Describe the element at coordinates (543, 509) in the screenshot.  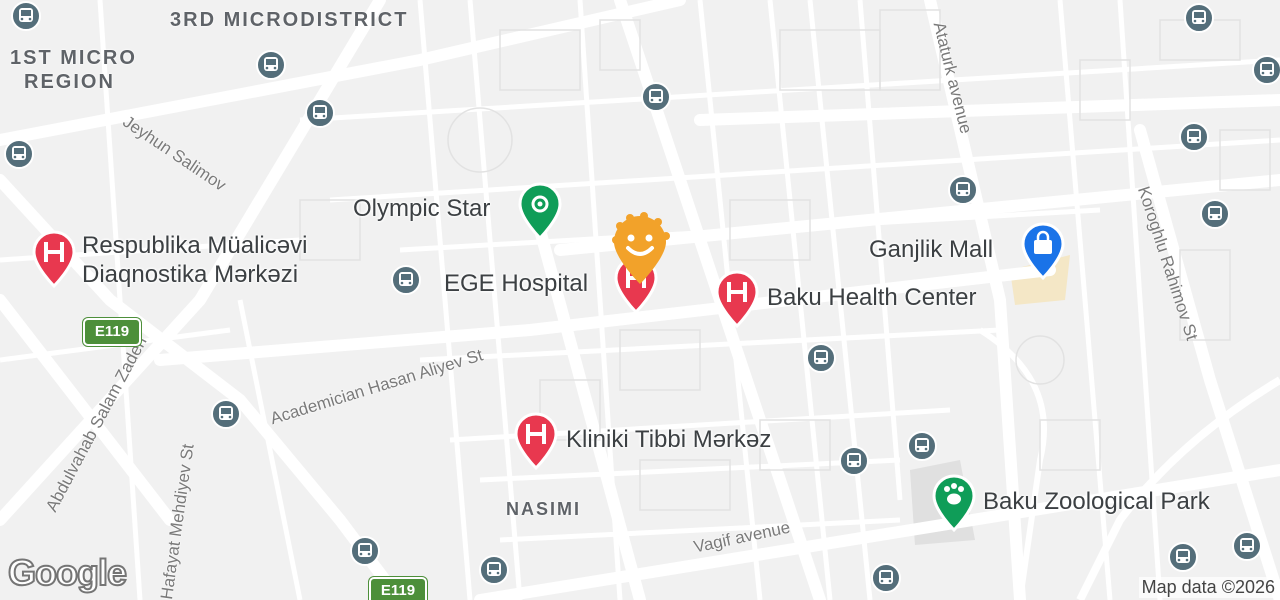
I see `district-nasimi: NASIMI` at that location.